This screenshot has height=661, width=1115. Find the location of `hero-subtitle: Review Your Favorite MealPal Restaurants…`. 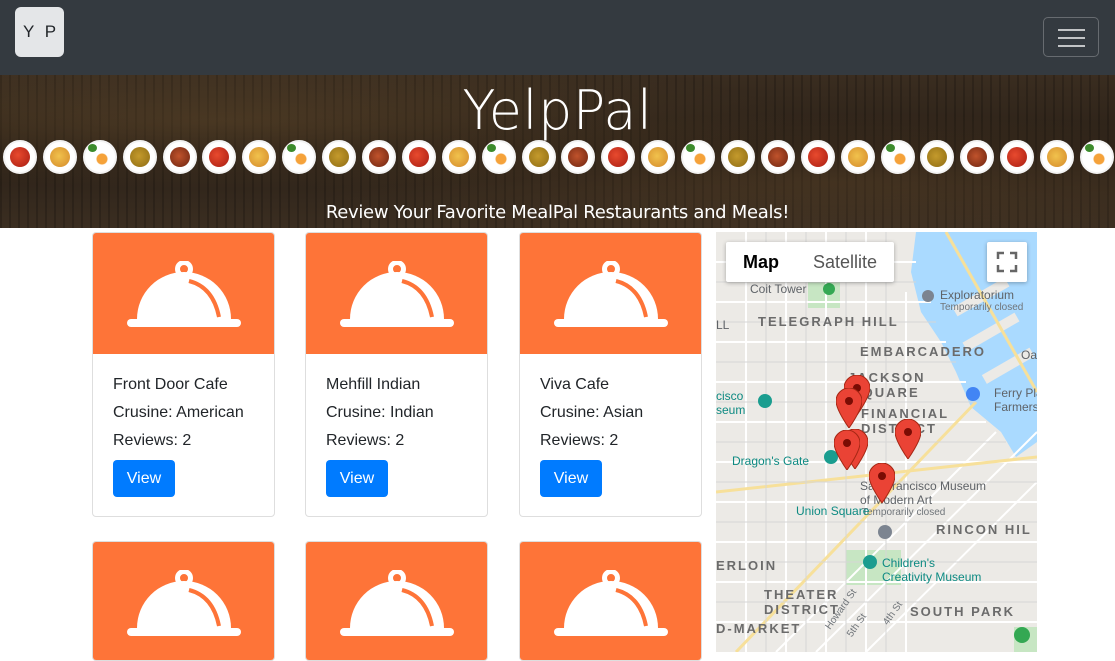

hero-subtitle: Review Your Favorite MealPal Restaurants… is located at coordinates (557, 212).